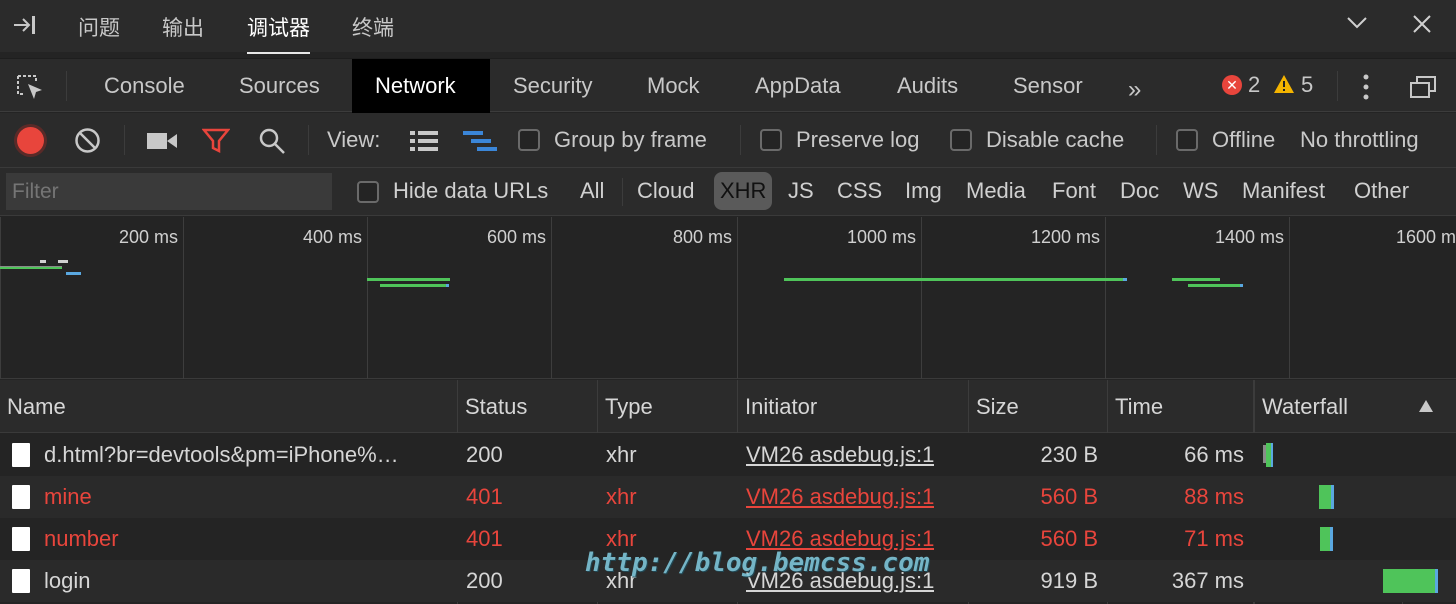 The image size is (1456, 604). What do you see at coordinates (667, 406) in the screenshot?
I see `column-type: Type` at bounding box center [667, 406].